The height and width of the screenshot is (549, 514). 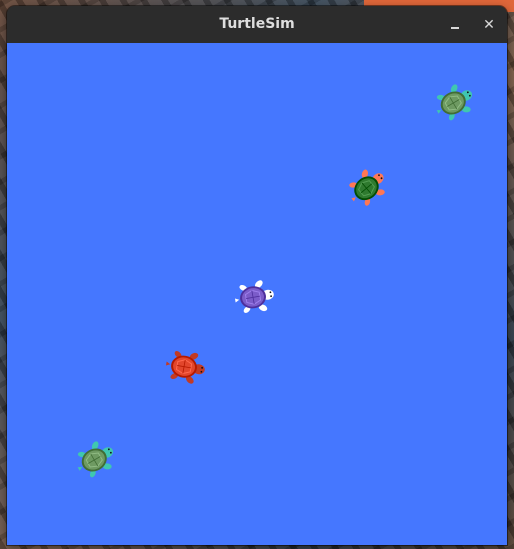 I want to click on minimize-icon, so click(x=455, y=28).